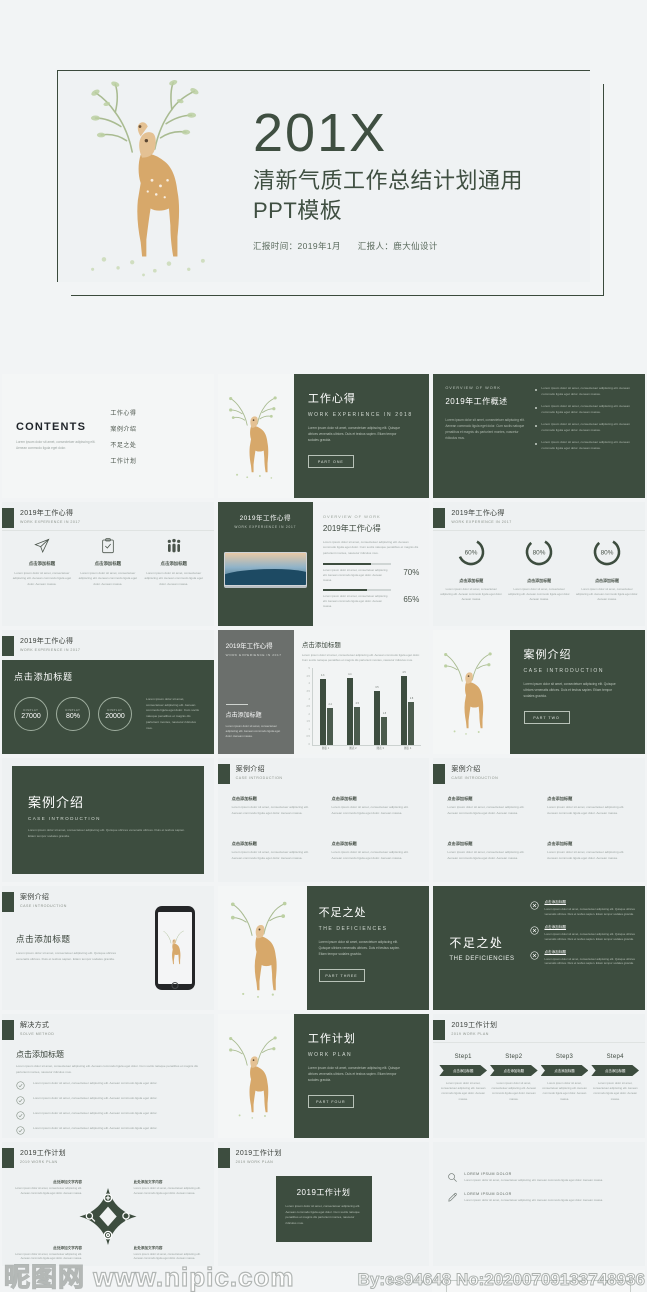 The image size is (647, 1292). What do you see at coordinates (73, 714) in the screenshot?
I see `stat-circle: DISPLAY 80%` at bounding box center [73, 714].